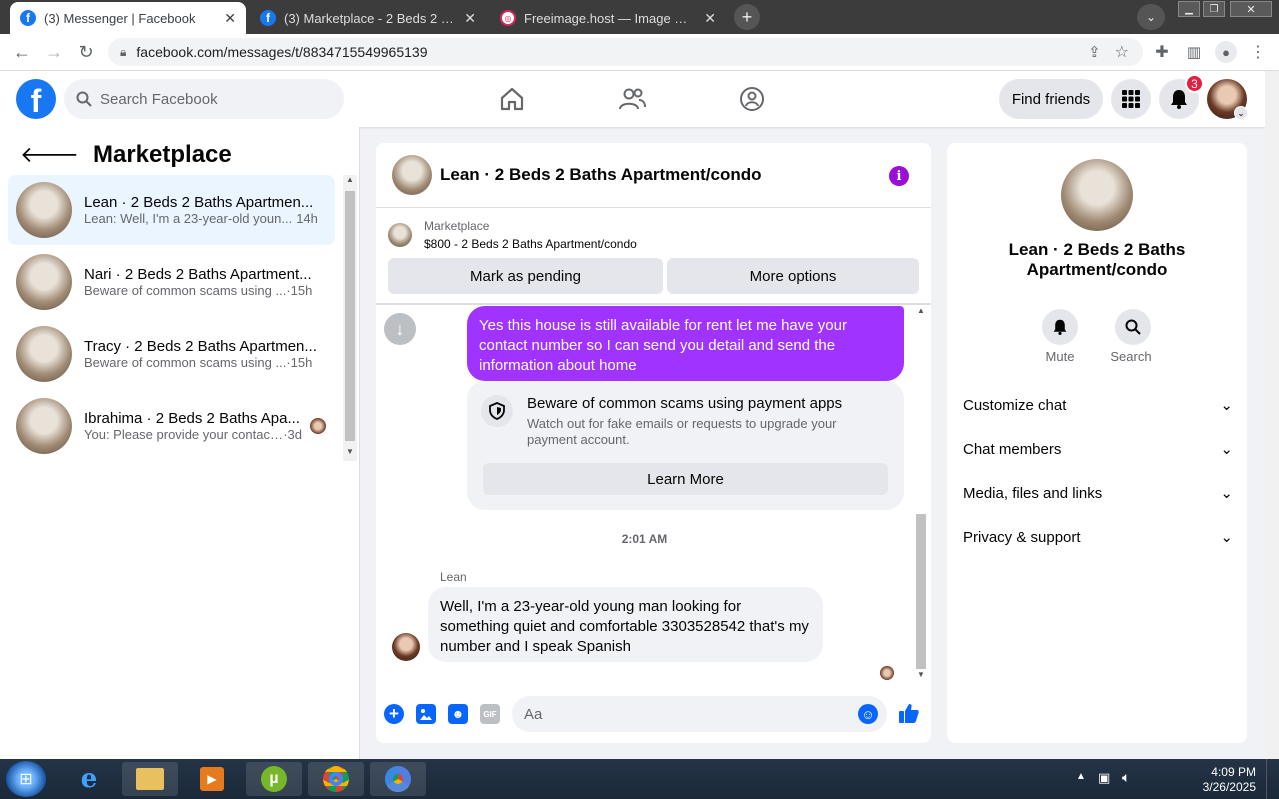  What do you see at coordinates (1098, 405) in the screenshot?
I see `customize-chat-section: Customize chat ⌄` at bounding box center [1098, 405].